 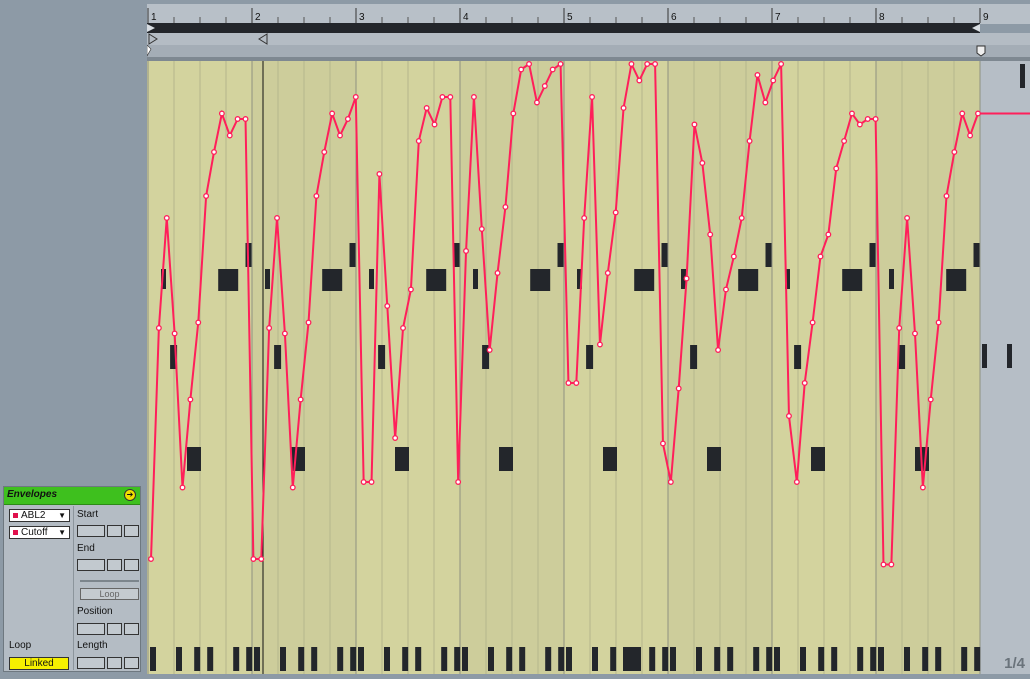 What do you see at coordinates (114, 629) in the screenshot?
I see `position-beat-field` at bounding box center [114, 629].